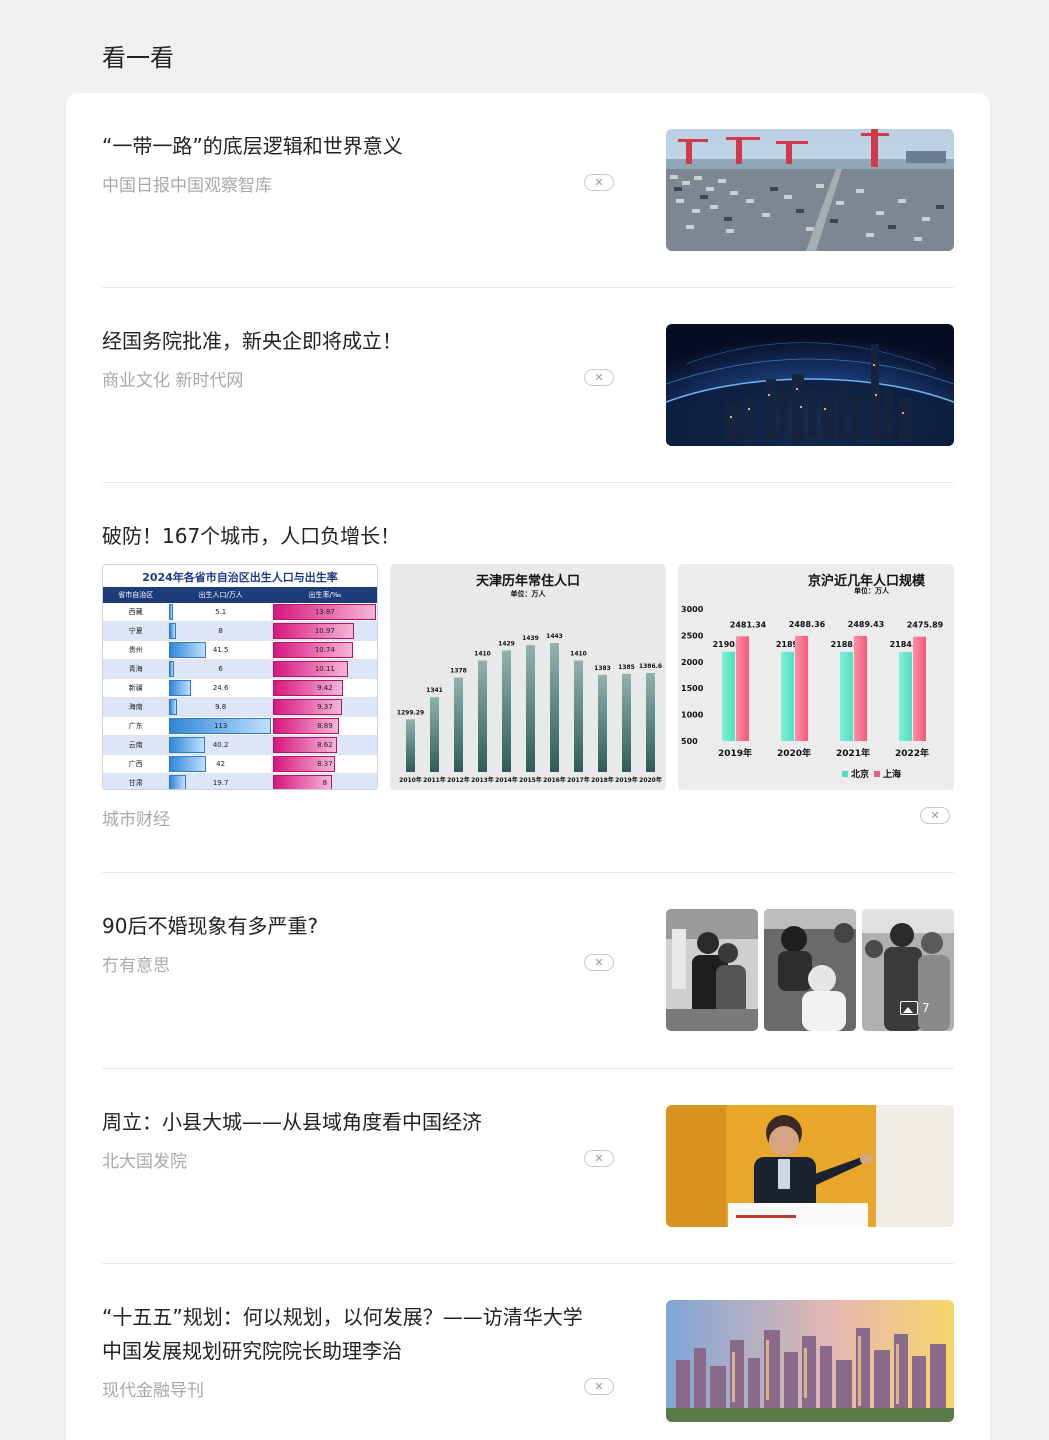 The height and width of the screenshot is (1440, 1049). Describe the element at coordinates (153, 1391) in the screenshot. I see `item-source: 现代金融导刊` at that location.